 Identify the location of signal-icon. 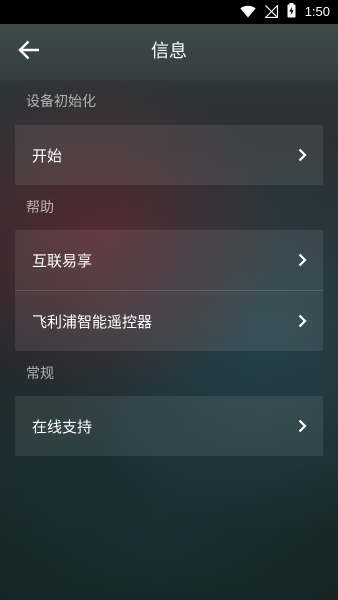
(270, 12).